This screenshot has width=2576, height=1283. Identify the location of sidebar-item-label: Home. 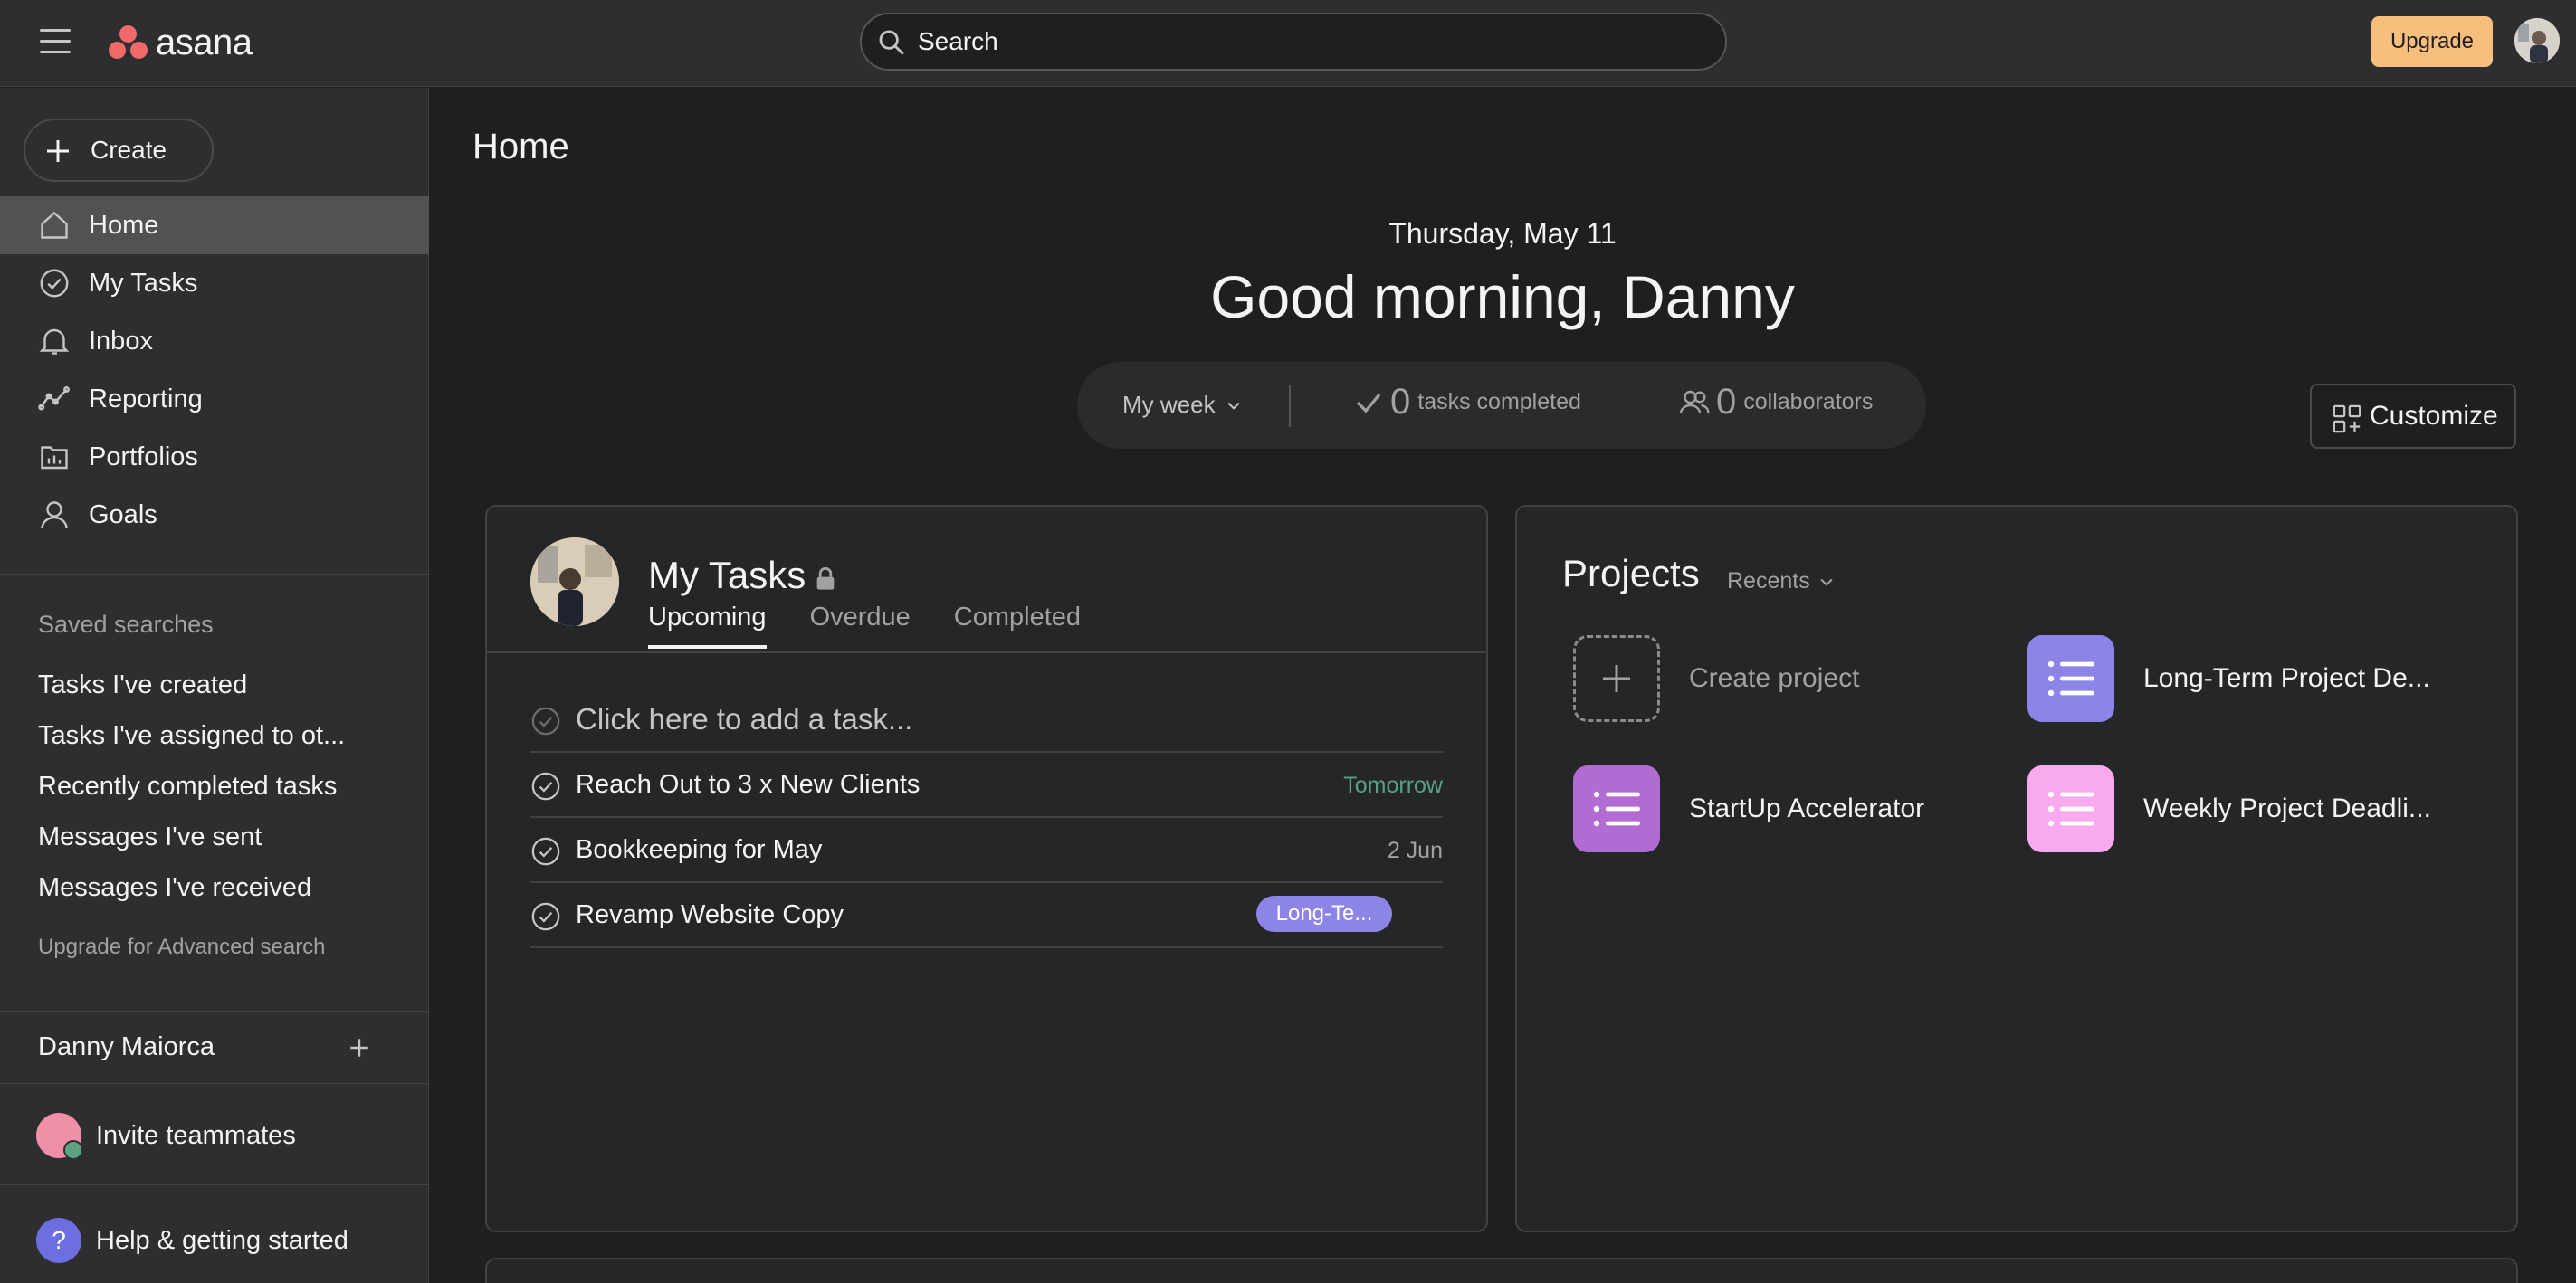
(124, 225).